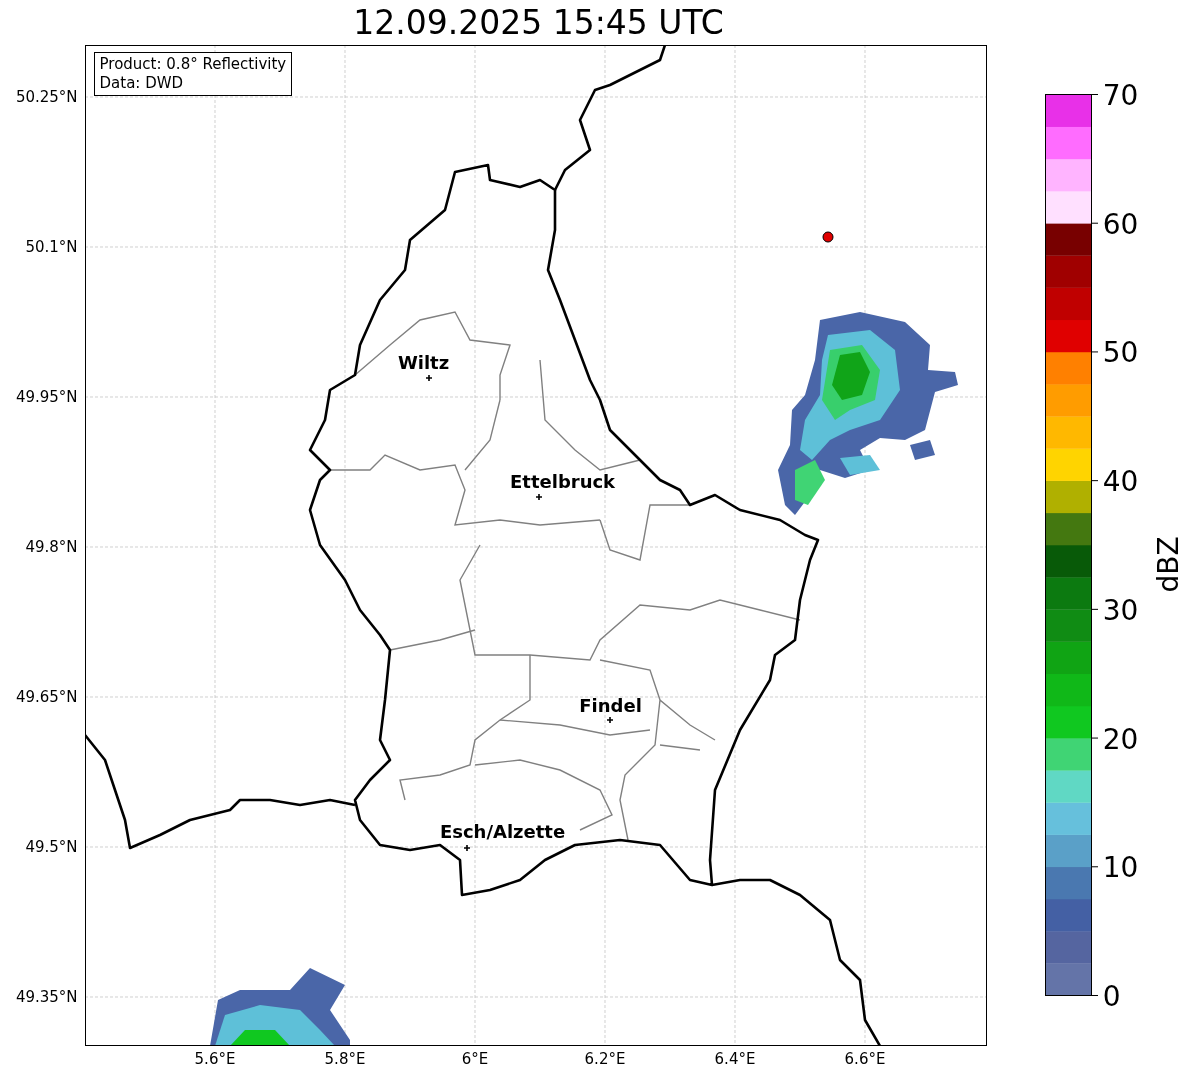  What do you see at coordinates (475, 1059) in the screenshot?
I see `longitude-tick-label: 6°E` at bounding box center [475, 1059].